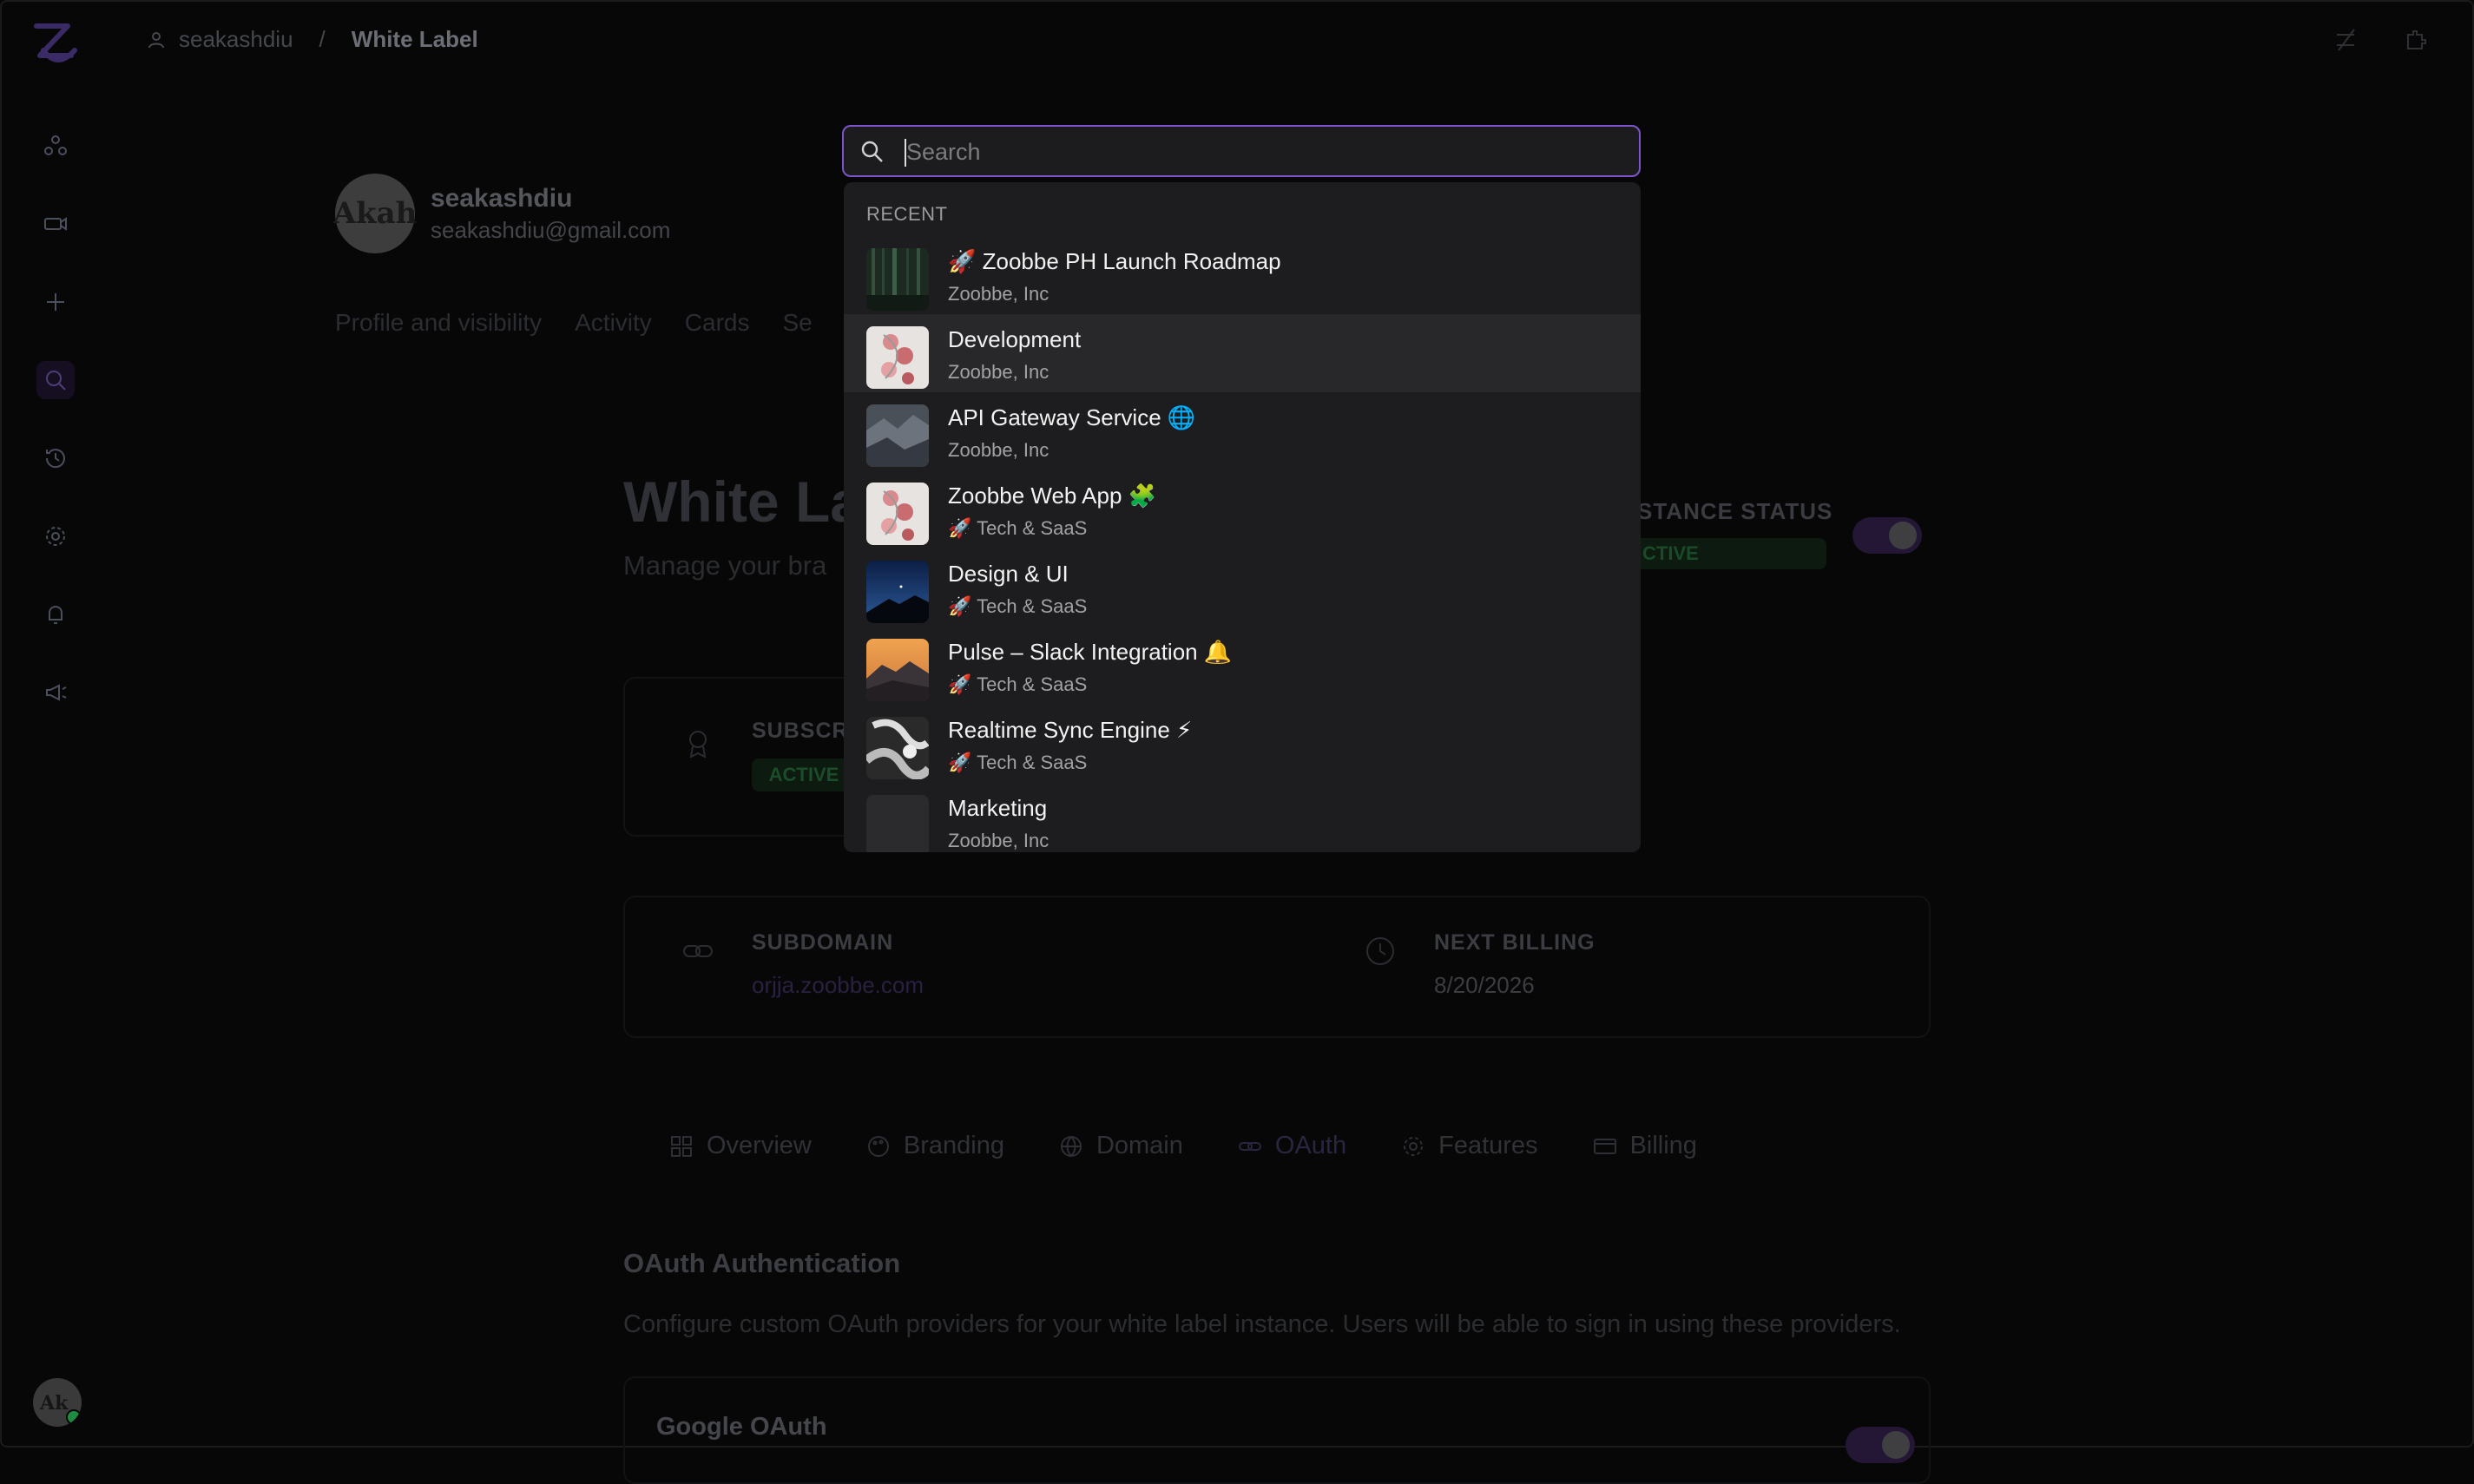 The image size is (2474, 1484). Describe the element at coordinates (1310, 1145) in the screenshot. I see `tab-oauth-label: OAuth` at that location.